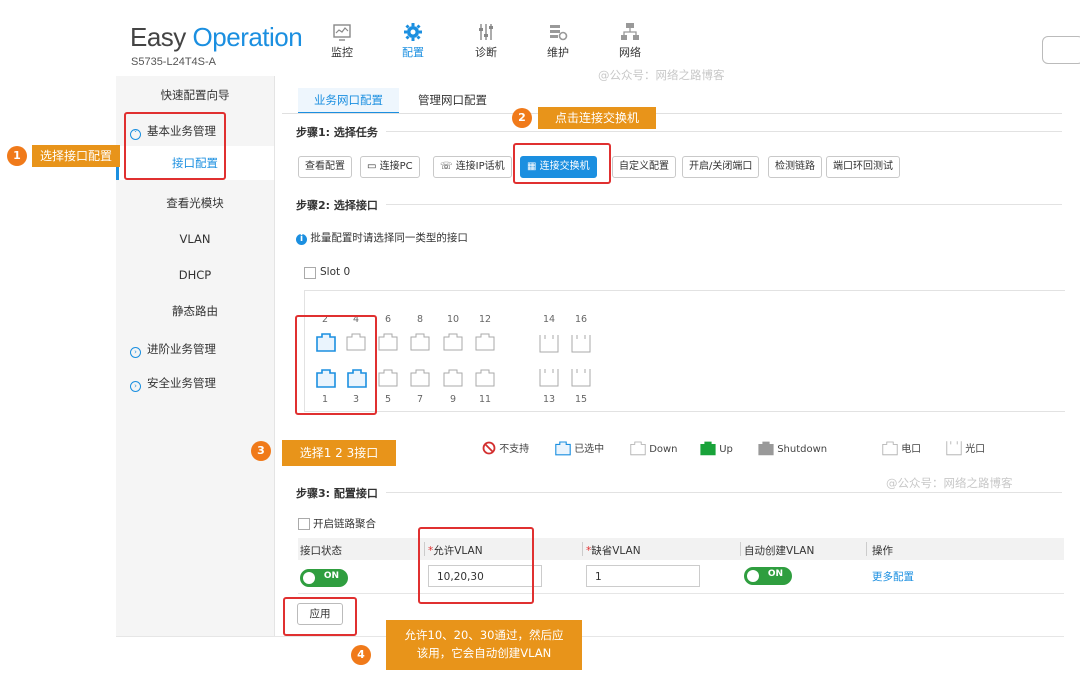  Describe the element at coordinates (413, 32) in the screenshot. I see `gear-icon` at that location.